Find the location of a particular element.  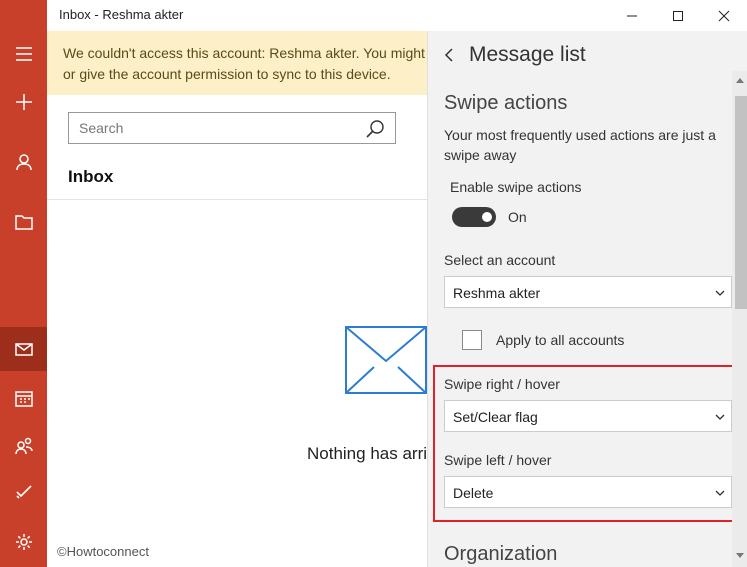

checkmark-icon is located at coordinates (23, 492).